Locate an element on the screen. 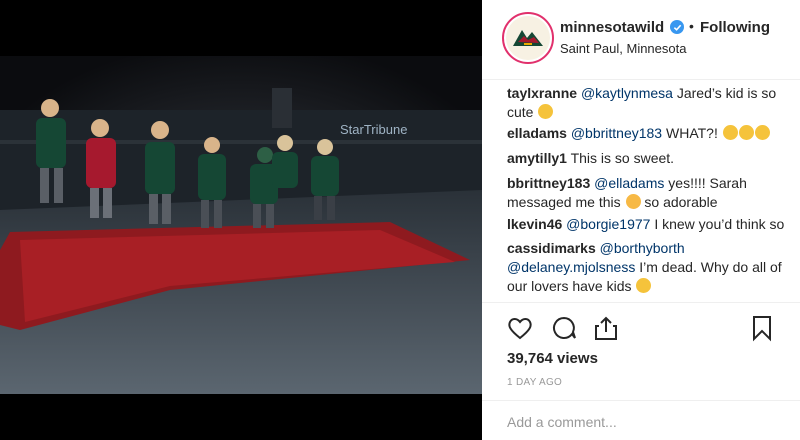  share-icon is located at coordinates (606, 328).